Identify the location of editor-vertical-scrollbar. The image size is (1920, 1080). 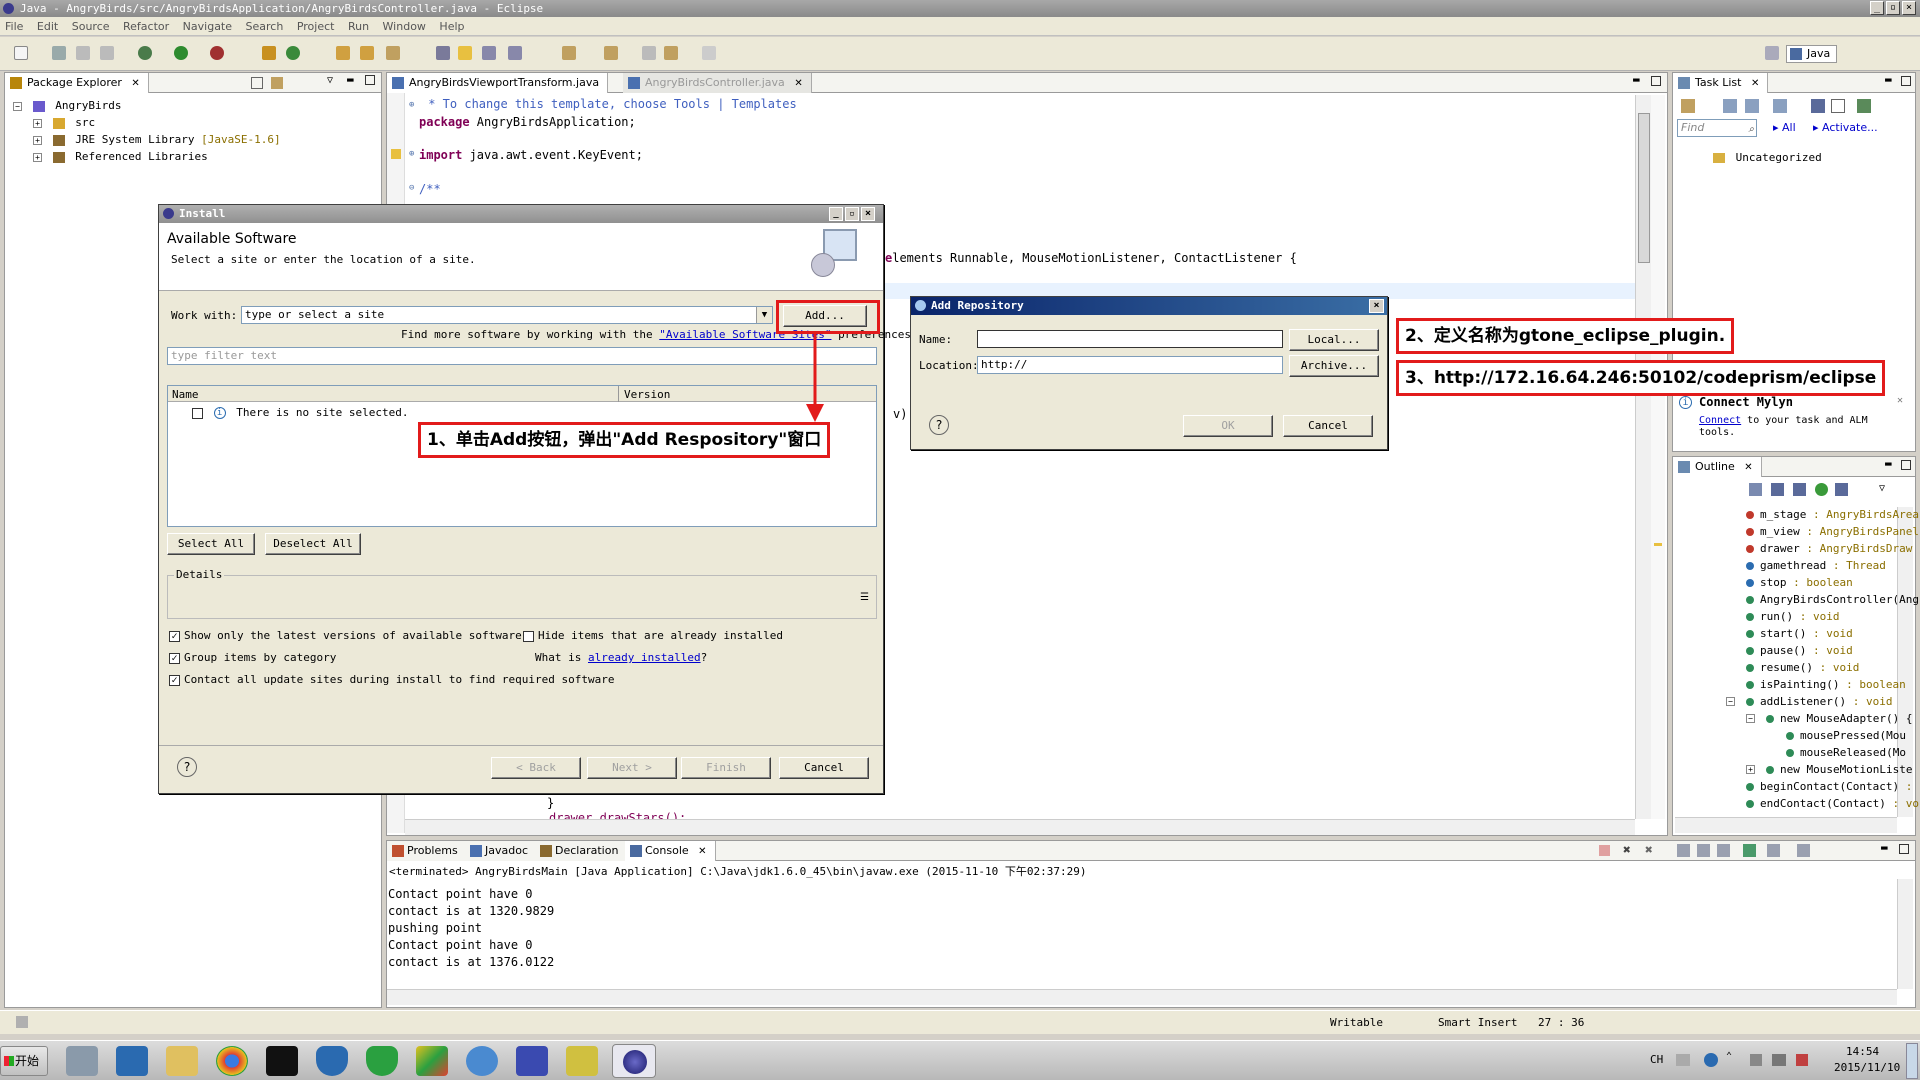
(1643, 457).